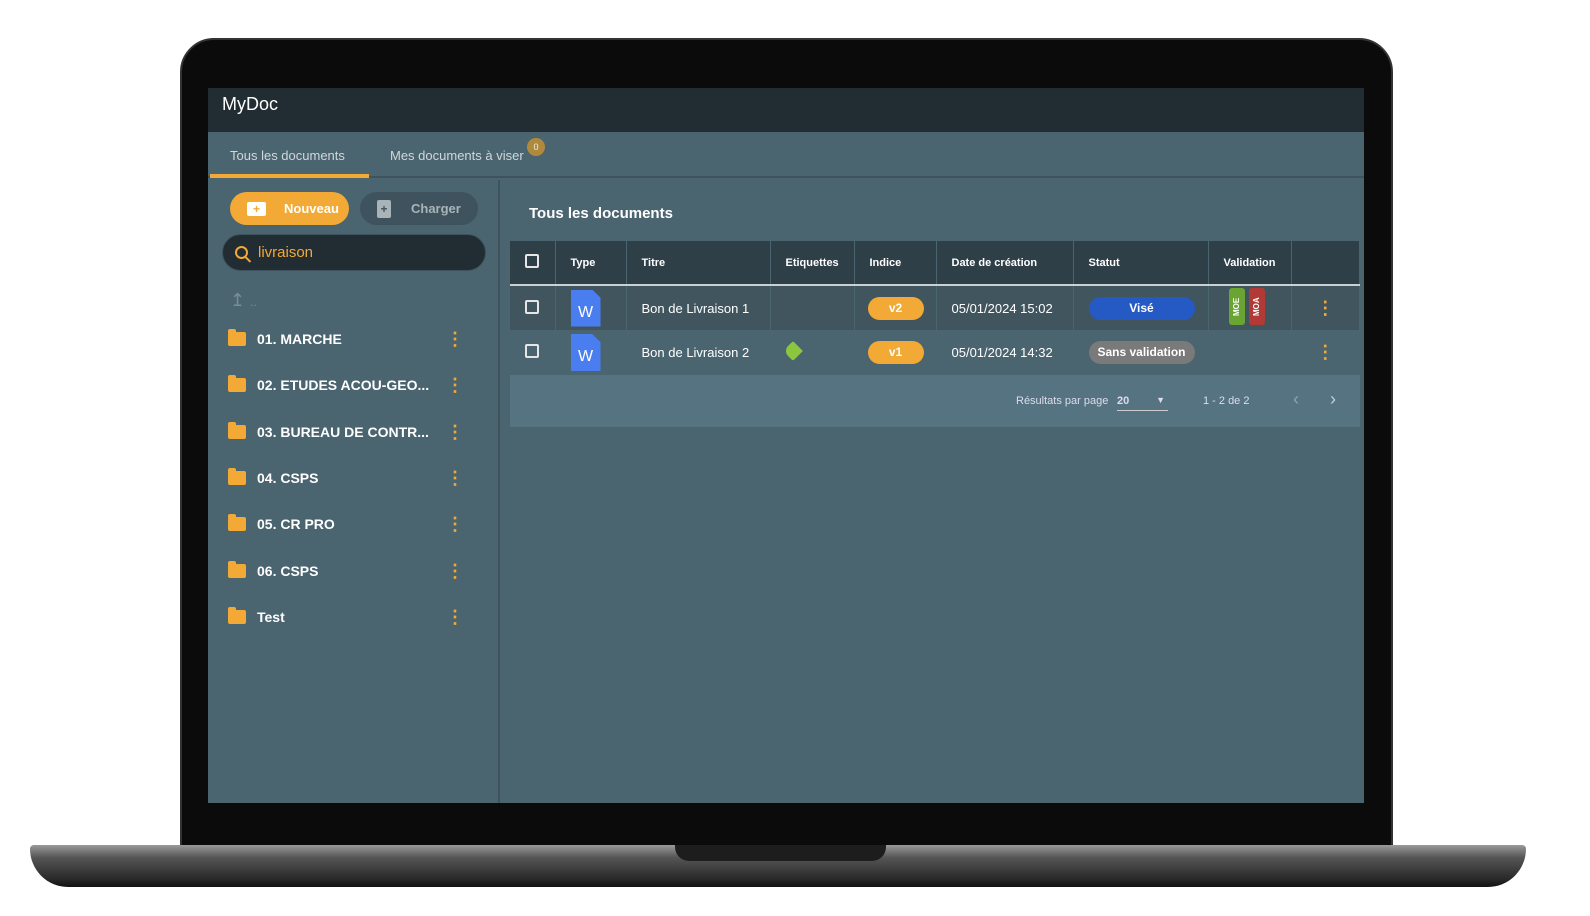 The width and height of the screenshot is (1590, 916). Describe the element at coordinates (253, 302) in the screenshot. I see `parent-label: ..` at that location.